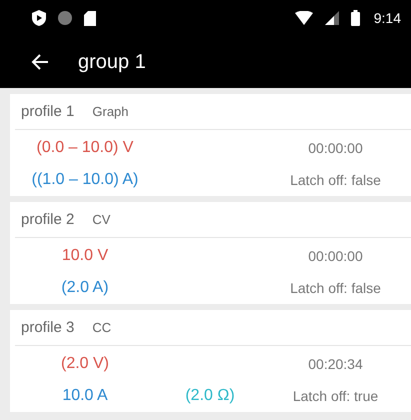 Image resolution: width=411 pixels, height=420 pixels. Describe the element at coordinates (85, 288) in the screenshot. I see `current-value: (2.0 A)` at that location.